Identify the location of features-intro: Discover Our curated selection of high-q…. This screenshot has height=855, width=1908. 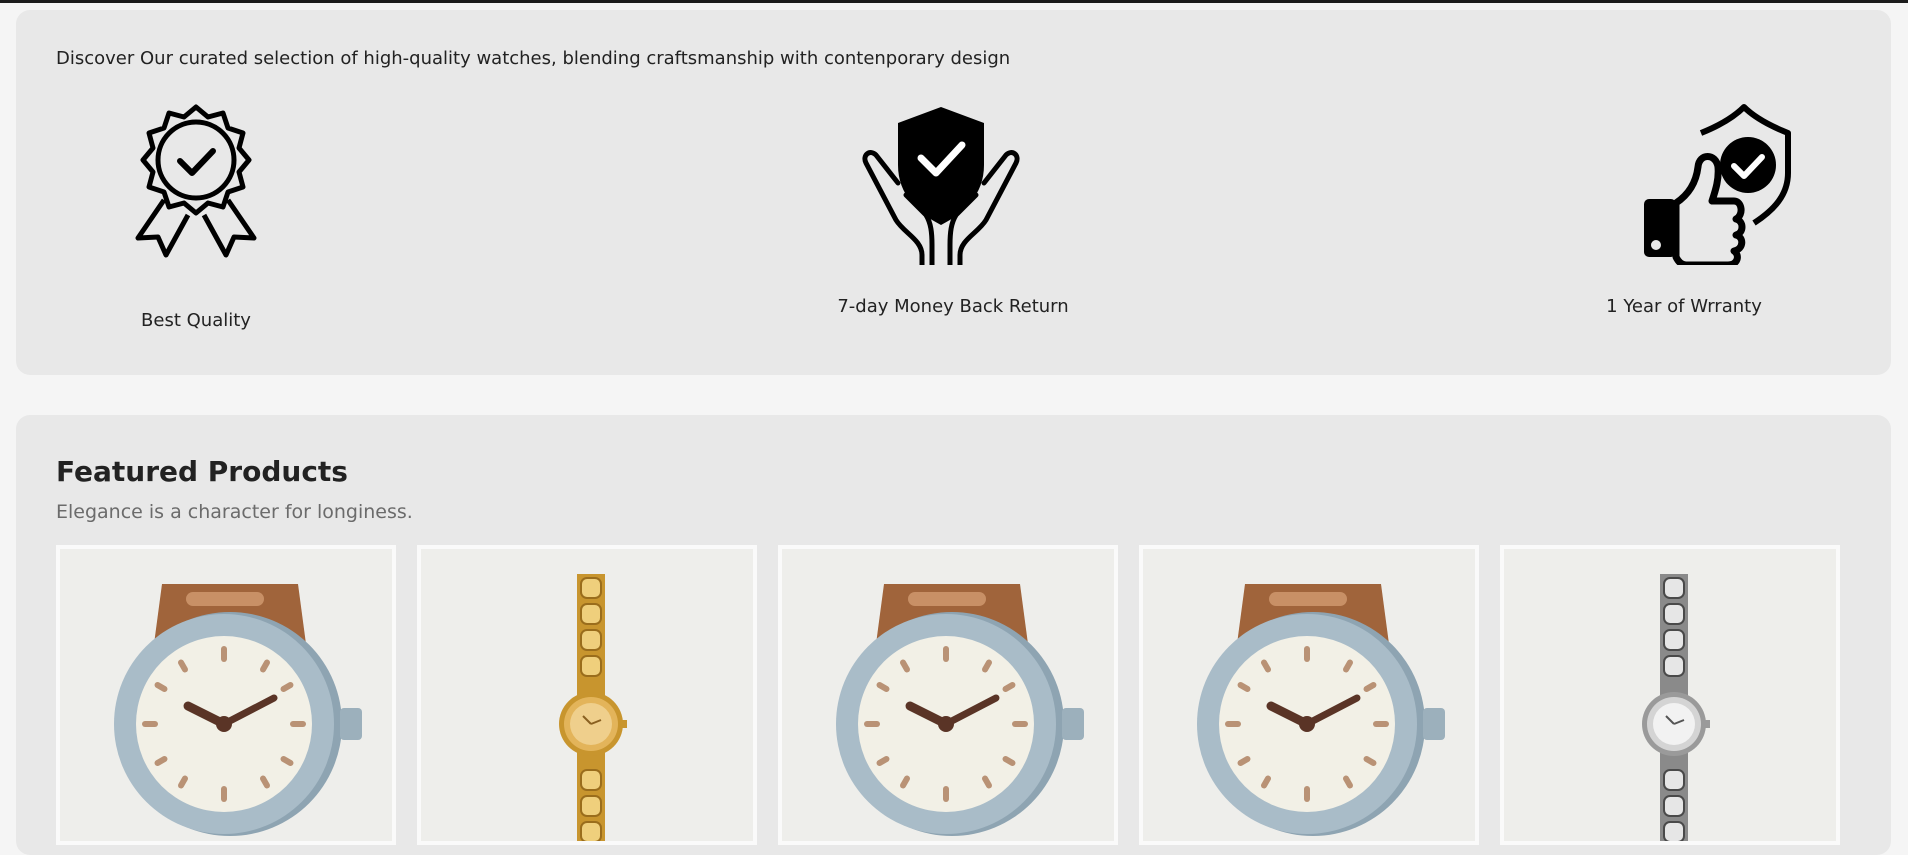
(533, 58).